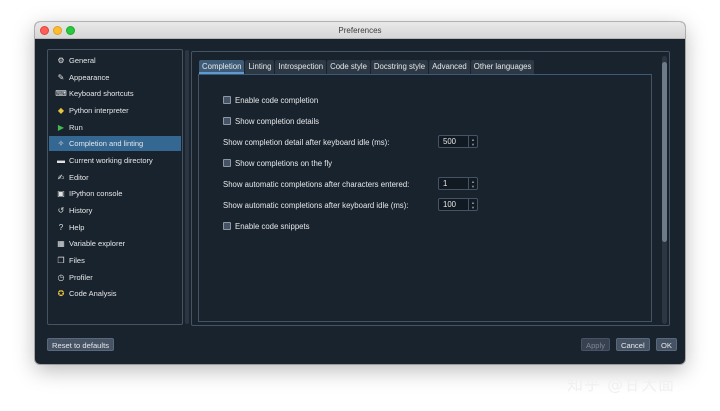  I want to click on sidebar-item-current-working-directory: ▬ Current working directory, so click(115, 160).